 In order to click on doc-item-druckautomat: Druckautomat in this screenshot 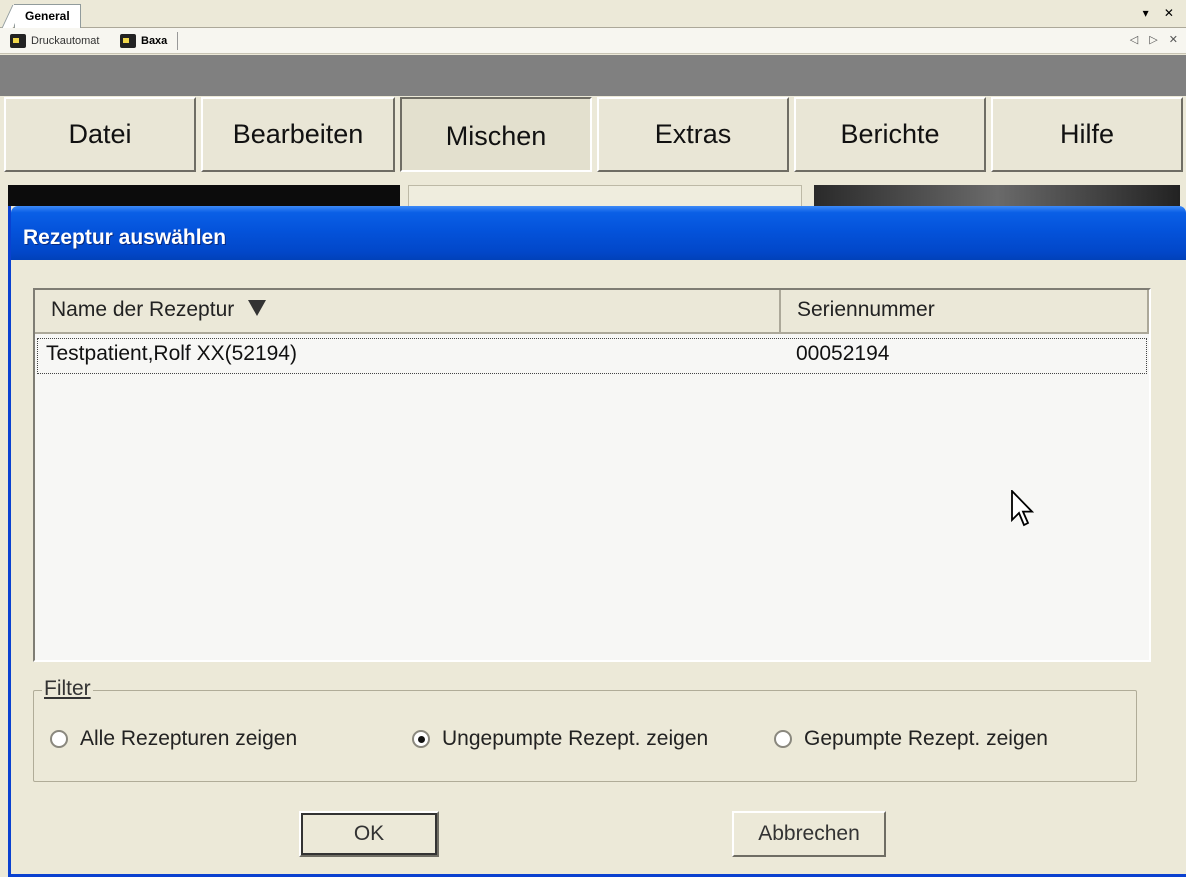, I will do `click(54, 41)`.